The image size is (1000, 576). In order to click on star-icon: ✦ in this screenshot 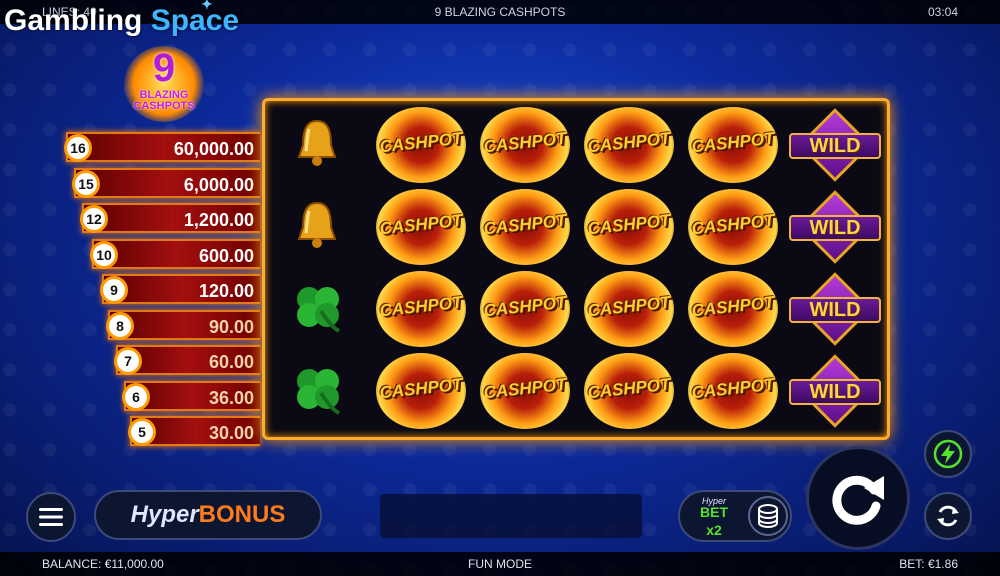, I will do `click(207, 6)`.